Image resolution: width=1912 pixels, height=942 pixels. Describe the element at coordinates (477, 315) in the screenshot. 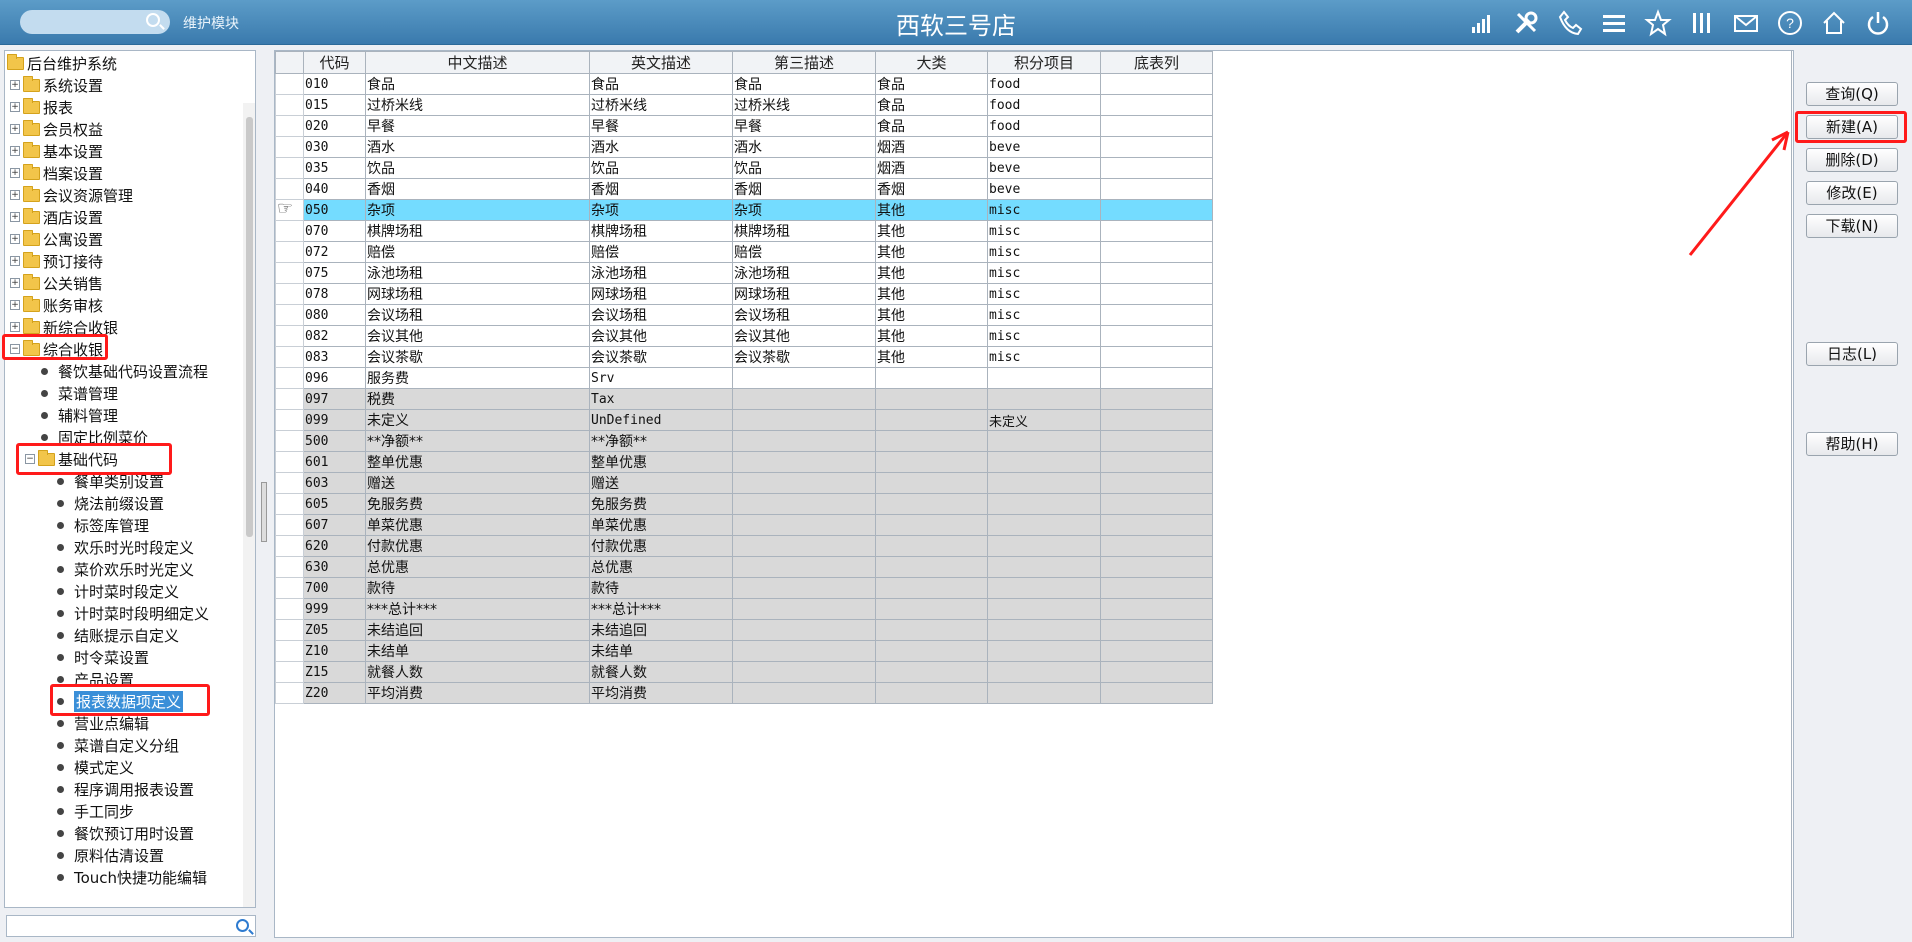

I see `table-cell: 会议场租` at that location.